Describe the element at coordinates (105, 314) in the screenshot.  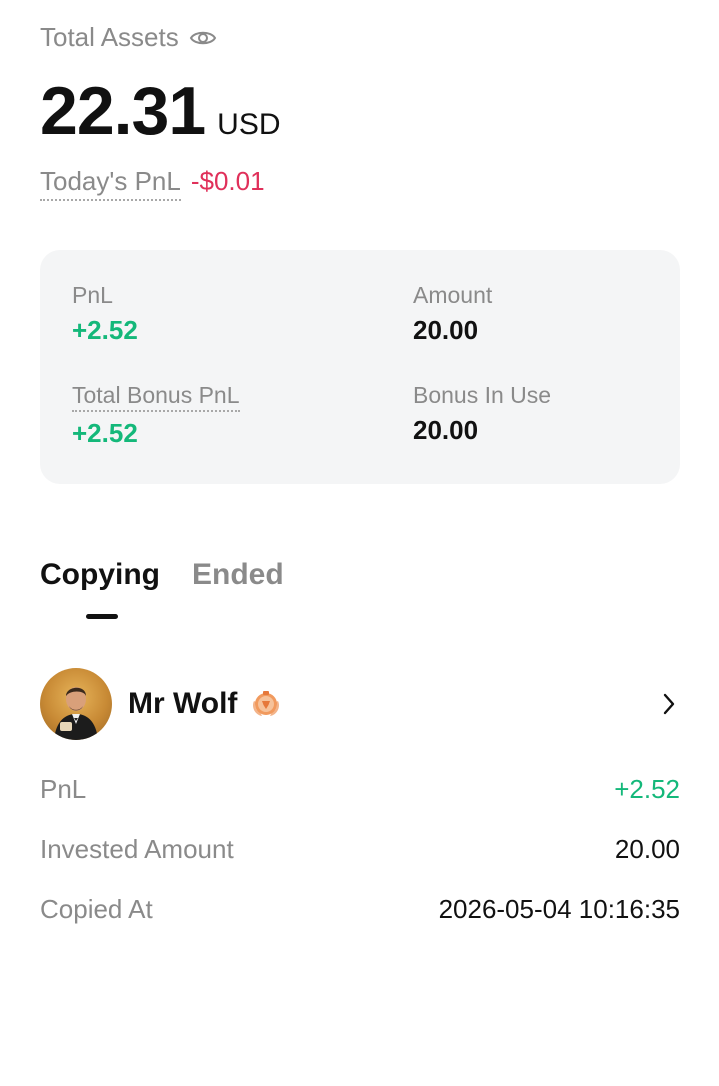
I see `summary-pnl: PnL +2.52` at that location.